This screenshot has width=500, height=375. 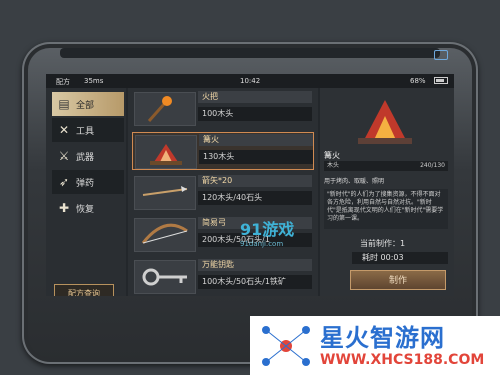 I want to click on item-name: 火把, so click(x=255, y=97).